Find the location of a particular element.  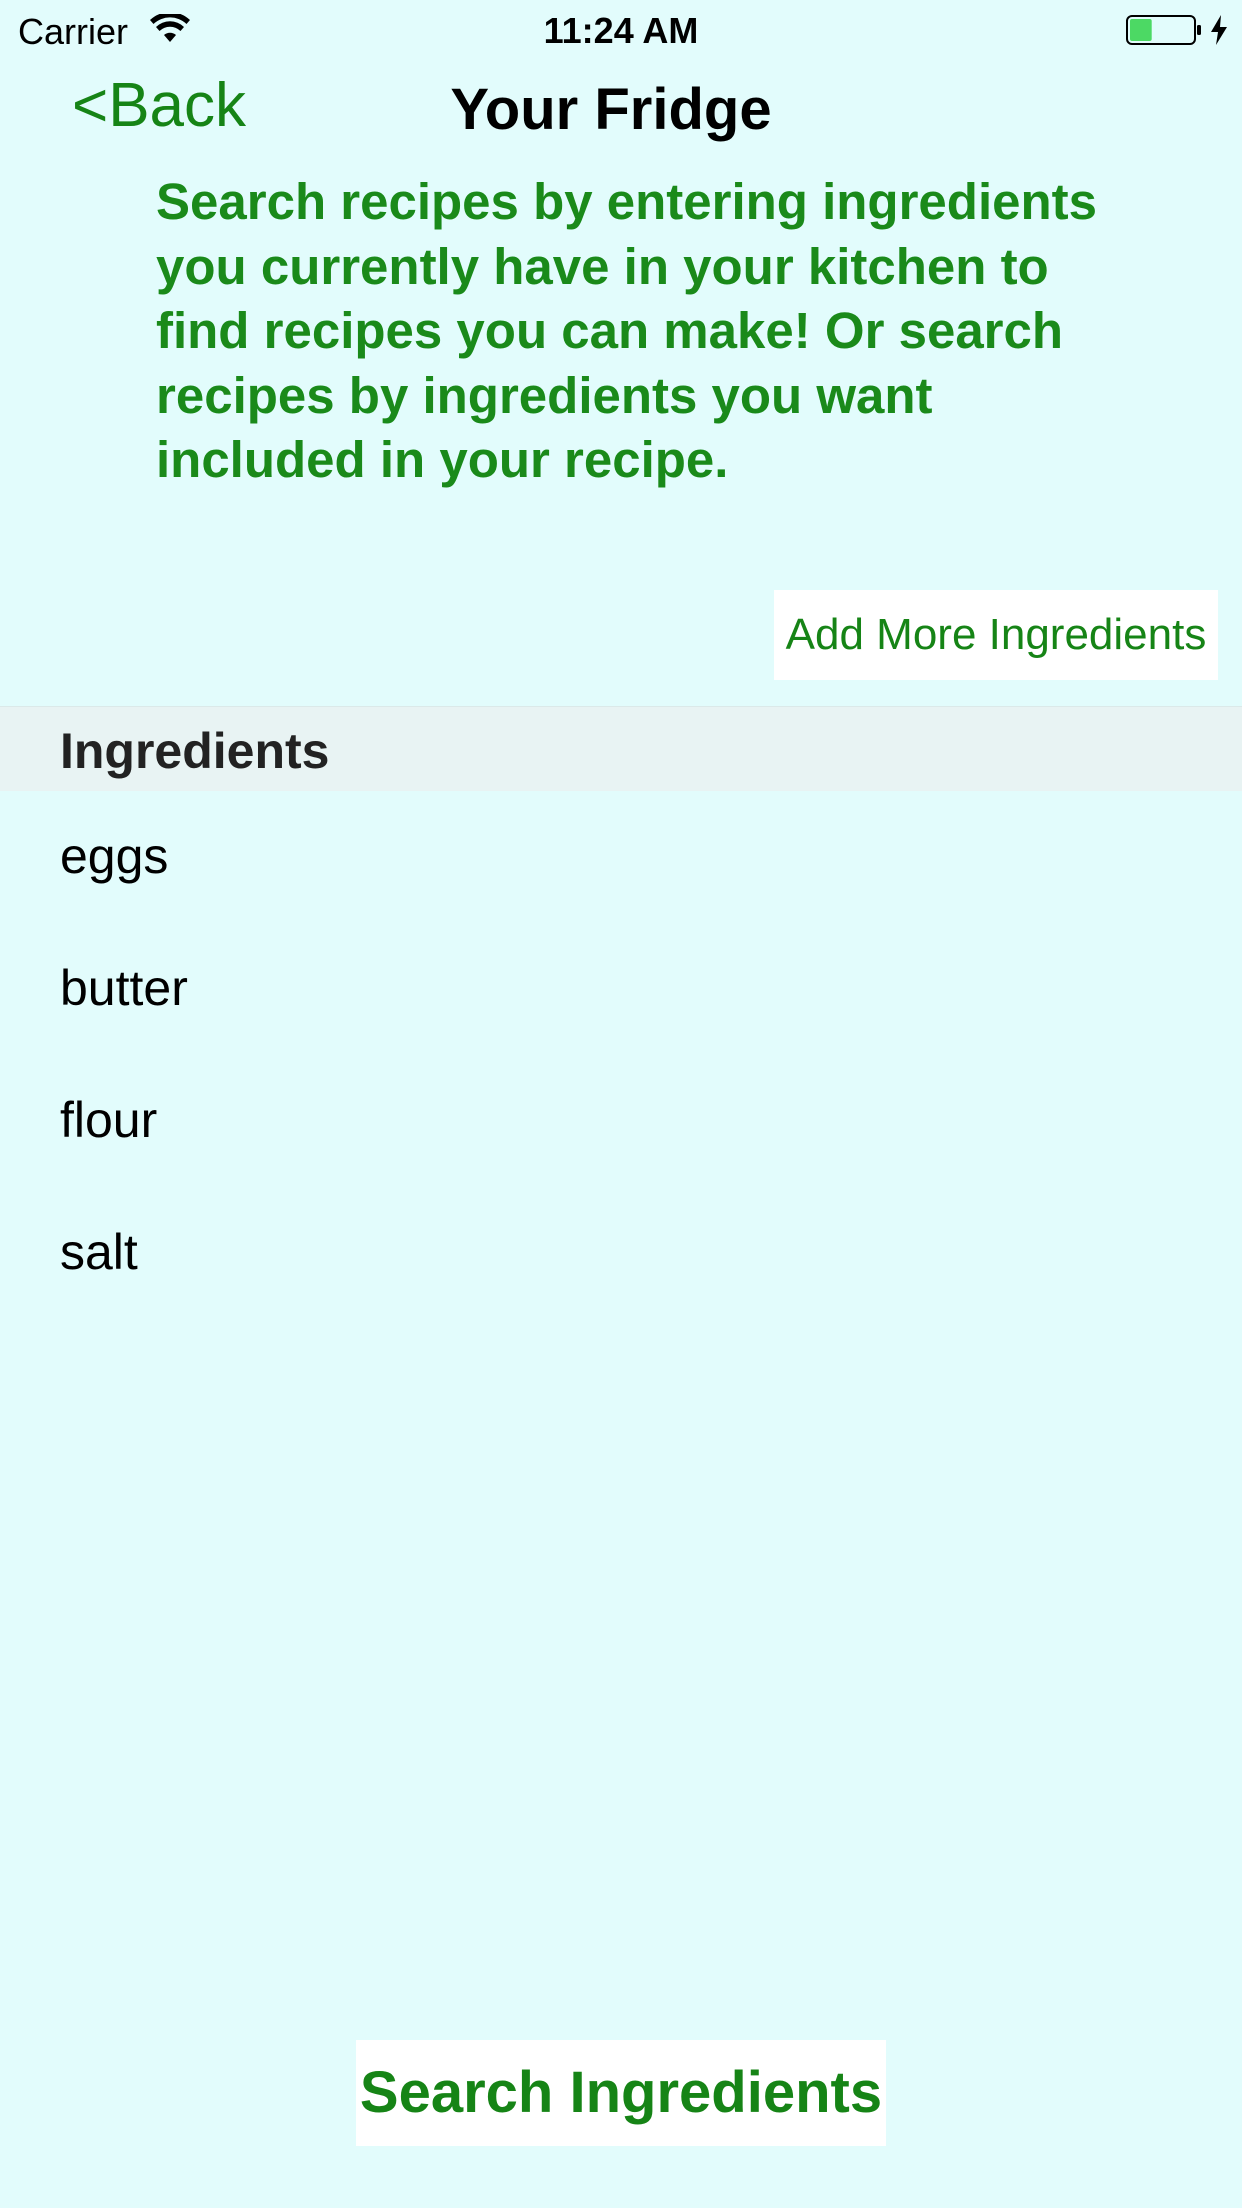

clock: 11:24 AM is located at coordinates (621, 30).